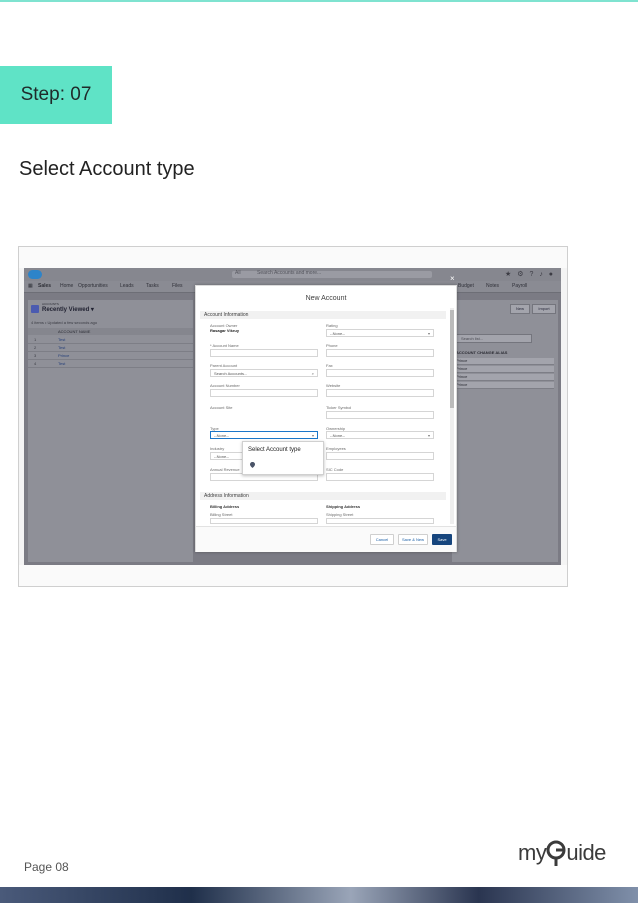  Describe the element at coordinates (63, 355) in the screenshot. I see `row-account-link: Prince` at that location.